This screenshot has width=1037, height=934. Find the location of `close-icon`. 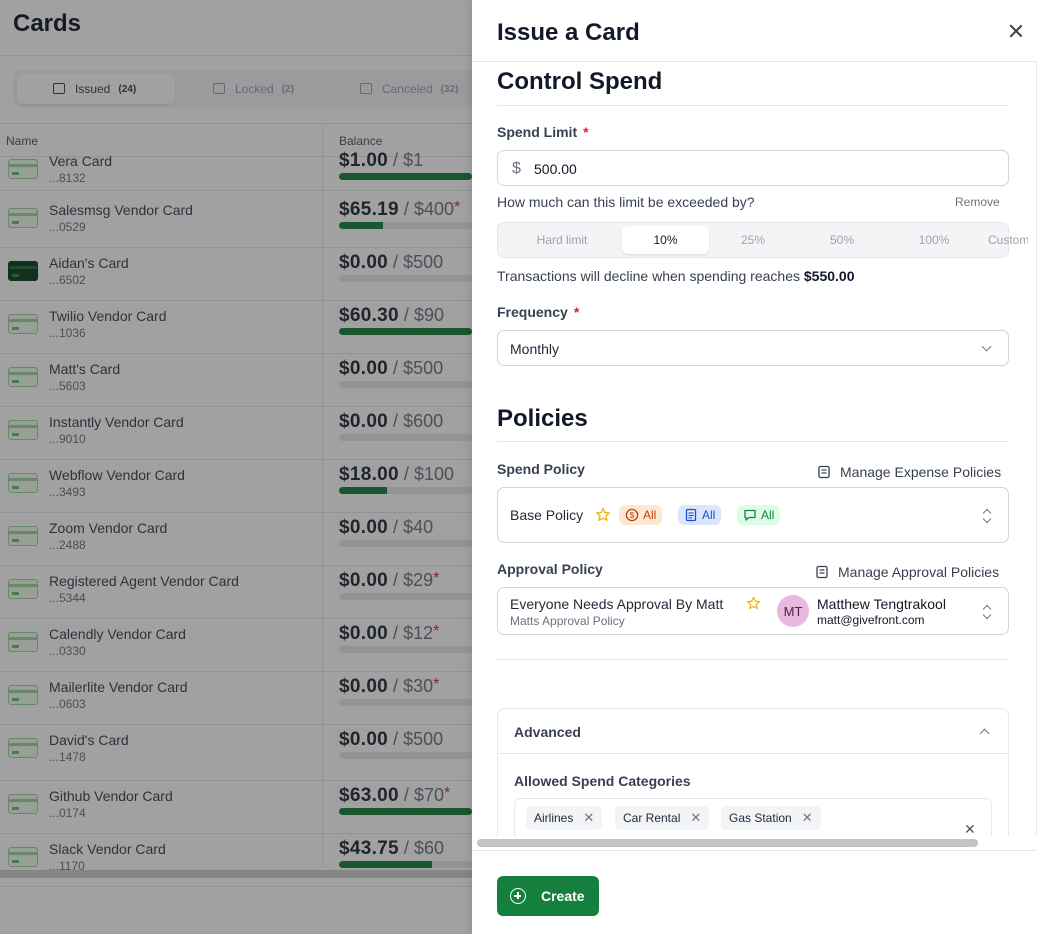

close-icon is located at coordinates (1016, 31).